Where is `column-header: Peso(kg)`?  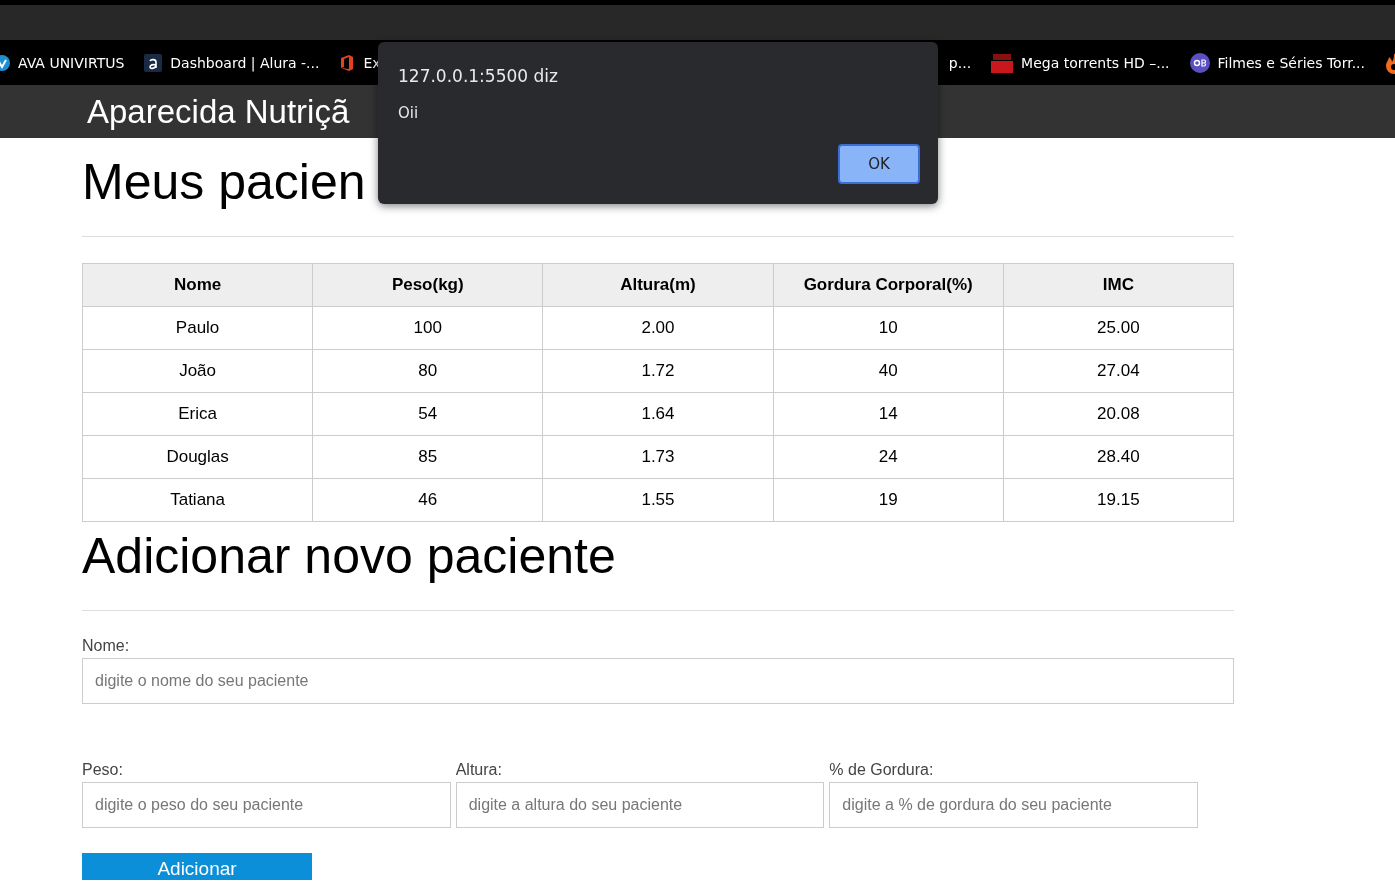 column-header: Peso(kg) is located at coordinates (427, 285).